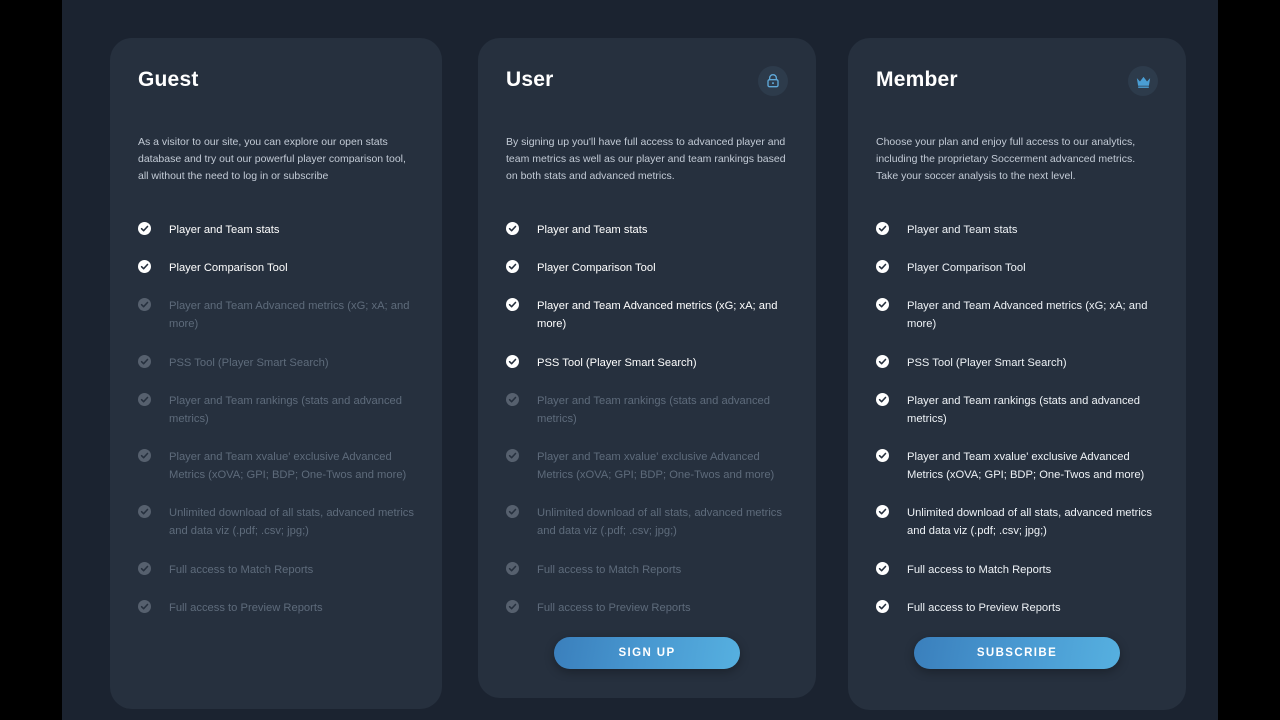 This screenshot has width=1280, height=720. I want to click on plan-header: Guest, so click(276, 87).